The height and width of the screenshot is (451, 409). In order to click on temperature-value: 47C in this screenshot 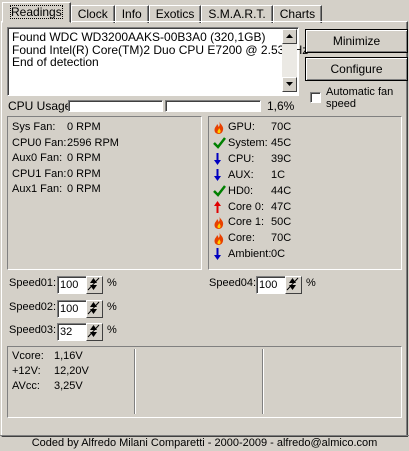, I will do `click(281, 206)`.